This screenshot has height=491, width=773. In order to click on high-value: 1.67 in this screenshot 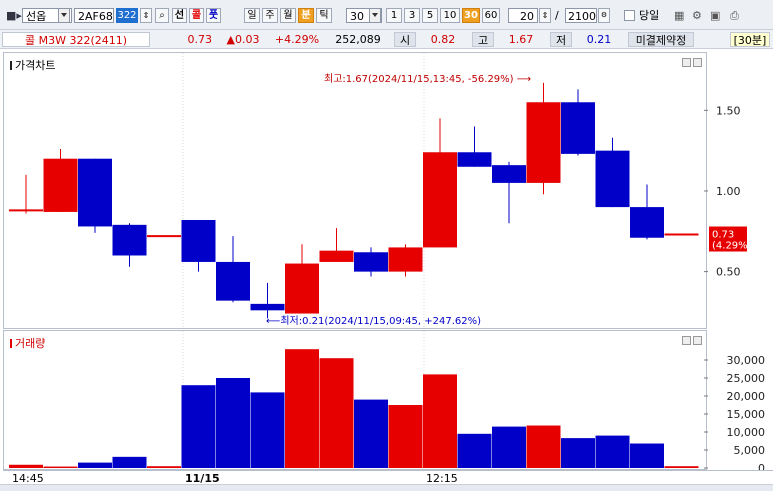, I will do `click(521, 39)`.